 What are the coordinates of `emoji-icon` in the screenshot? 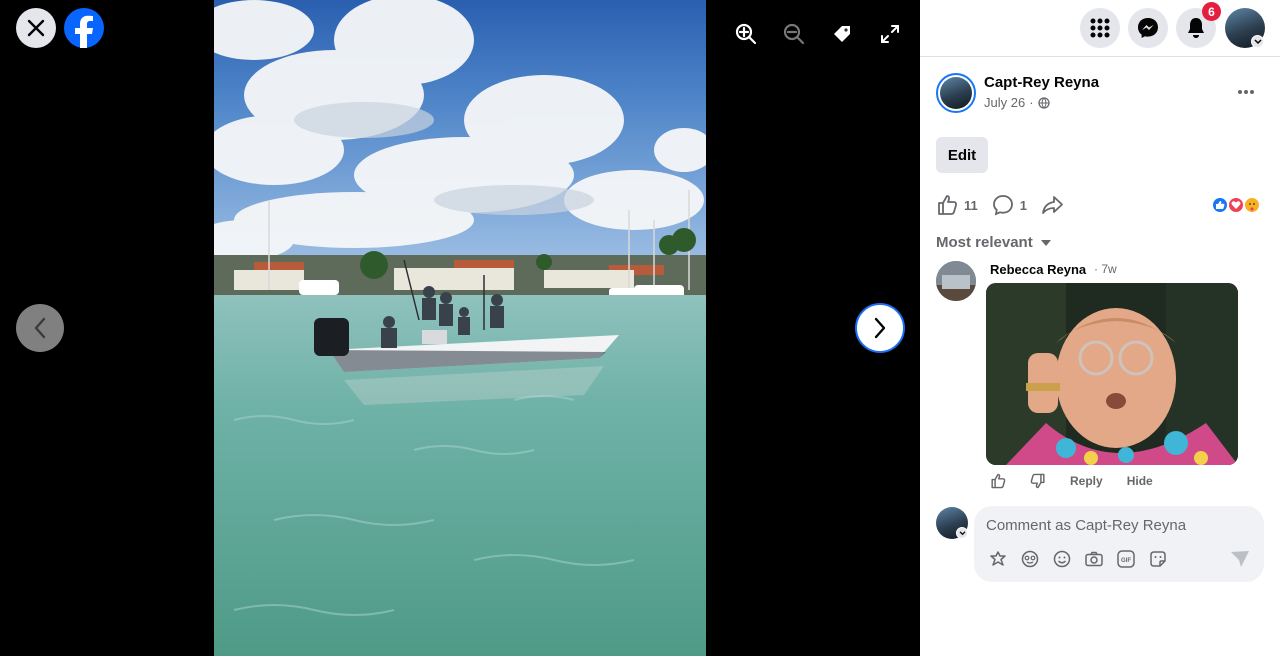 It's located at (1062, 559).